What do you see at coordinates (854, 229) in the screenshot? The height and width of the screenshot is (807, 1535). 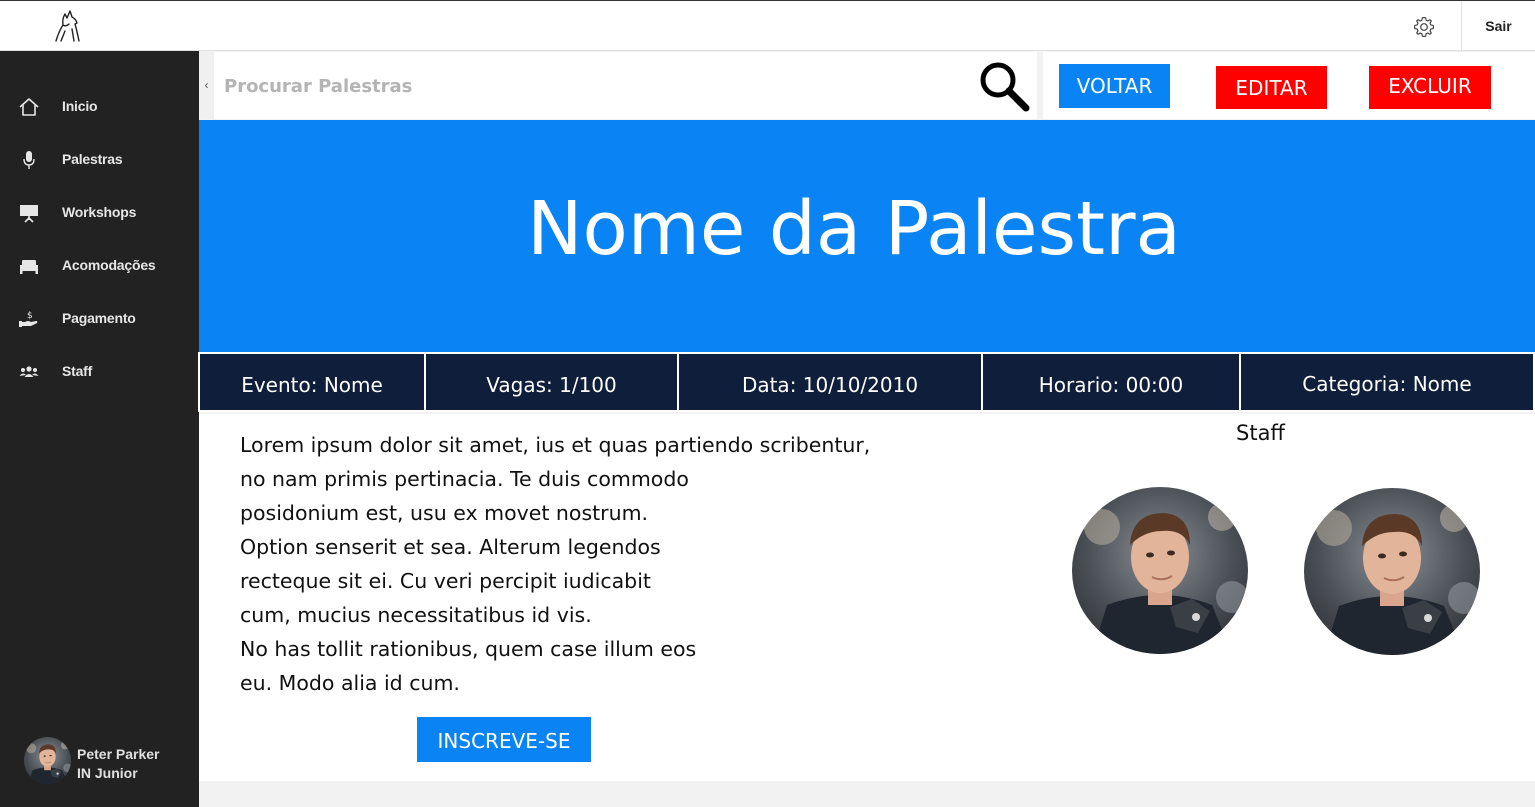 I see `page-title: Nome da Palestra` at bounding box center [854, 229].